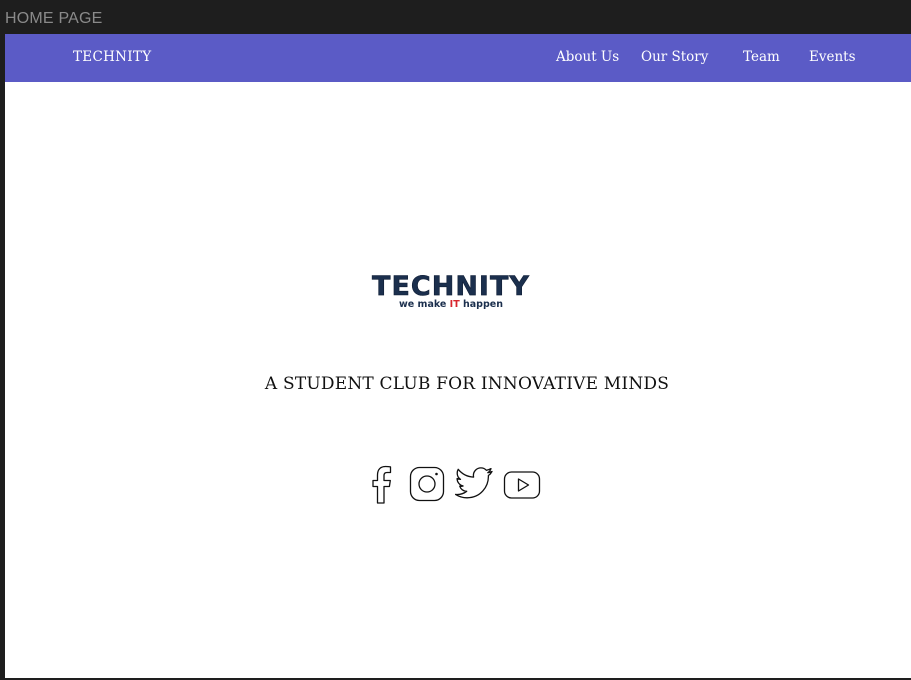  I want to click on logo-wordmark: TECHNITY, so click(451, 286).